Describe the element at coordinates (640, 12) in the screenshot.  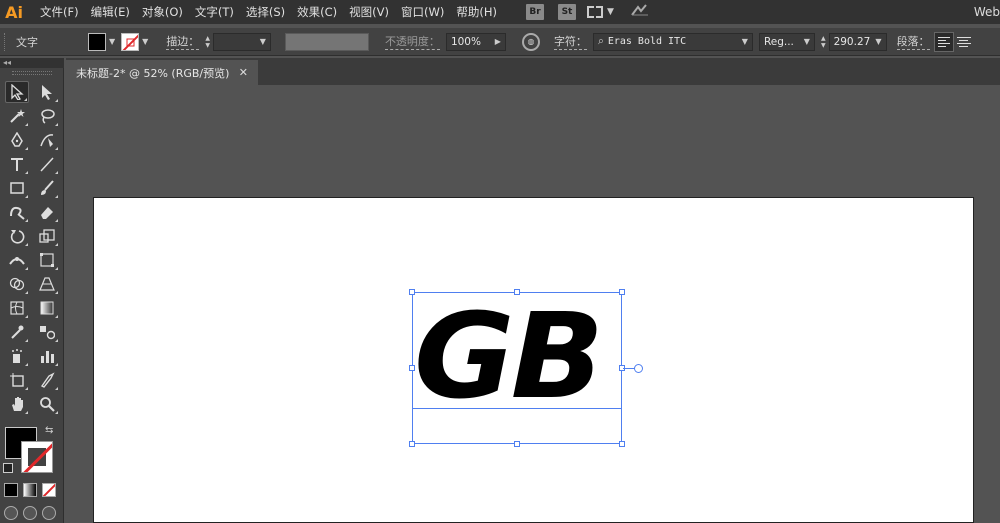
I see `gpu-performance-icon` at that location.